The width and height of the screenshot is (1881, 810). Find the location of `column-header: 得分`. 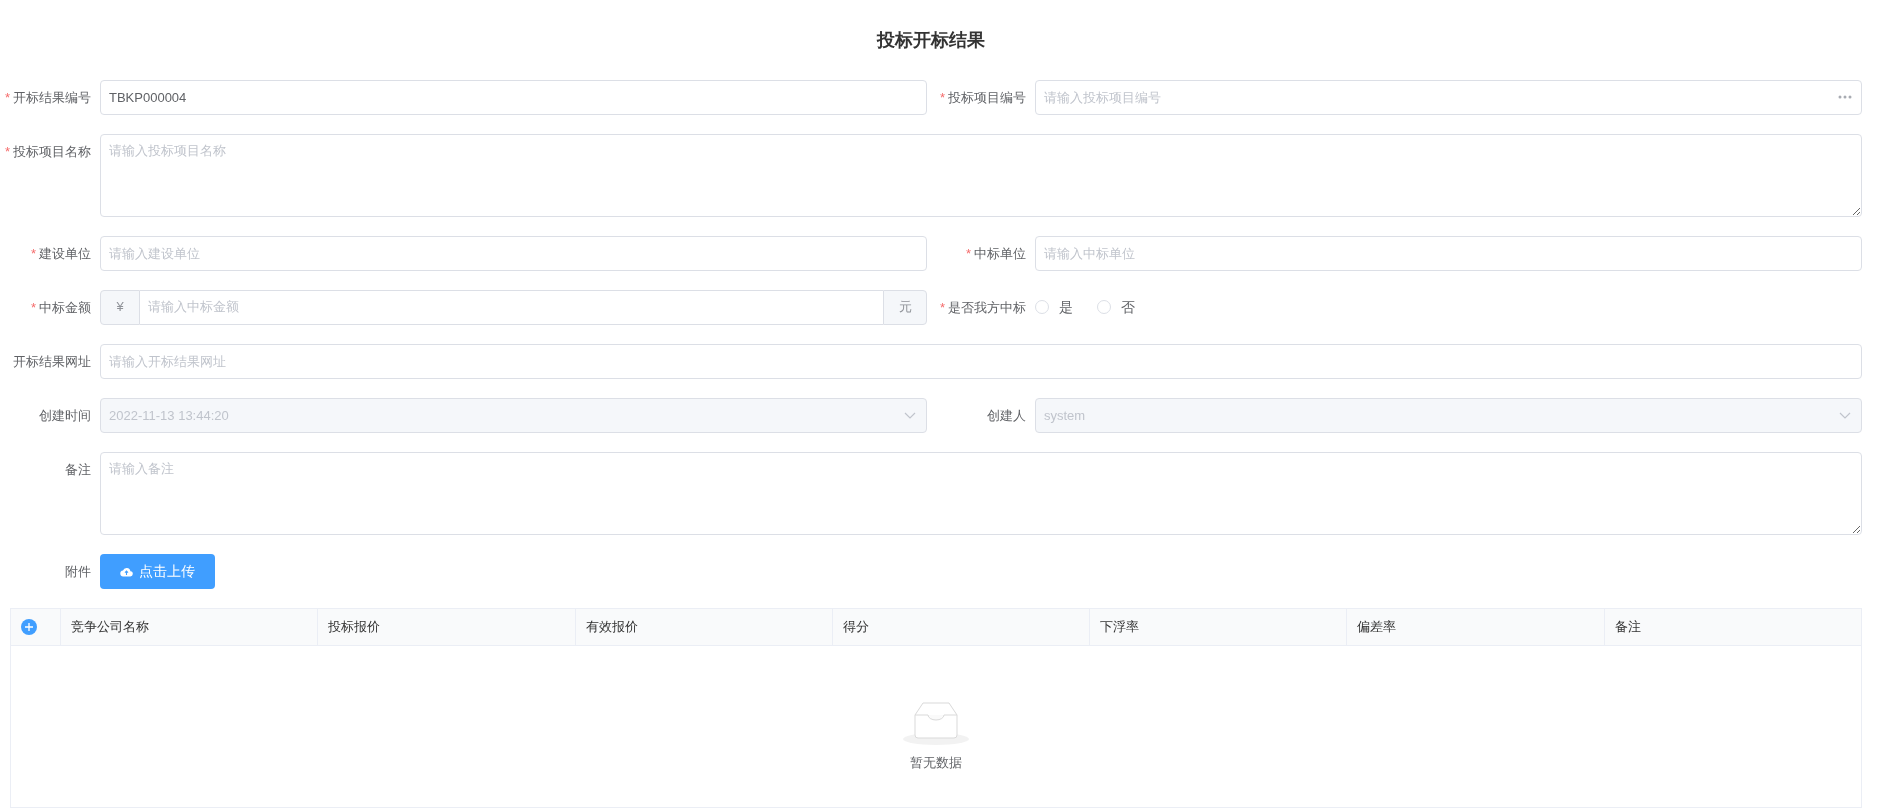

column-header: 得分 is located at coordinates (961, 626).